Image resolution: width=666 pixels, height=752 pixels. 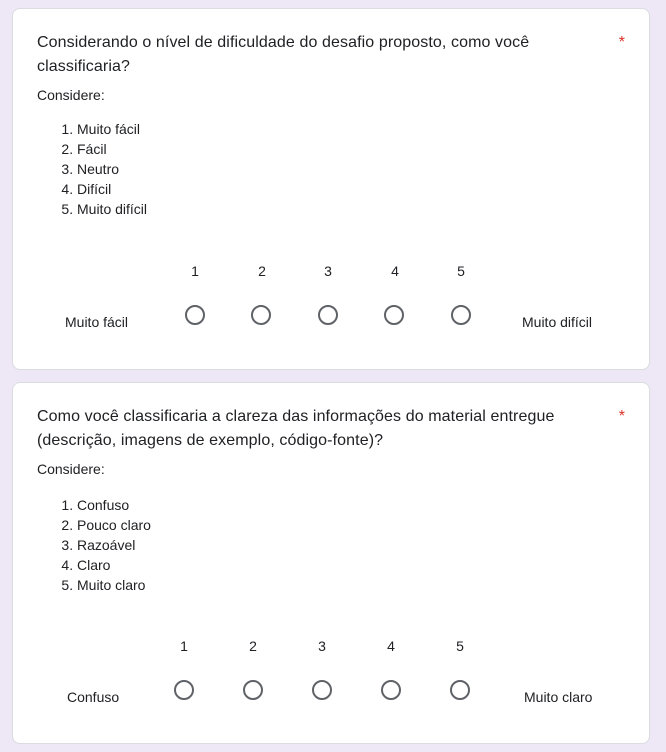 What do you see at coordinates (112, 129) in the screenshot?
I see `description-item: Muito fácil` at bounding box center [112, 129].